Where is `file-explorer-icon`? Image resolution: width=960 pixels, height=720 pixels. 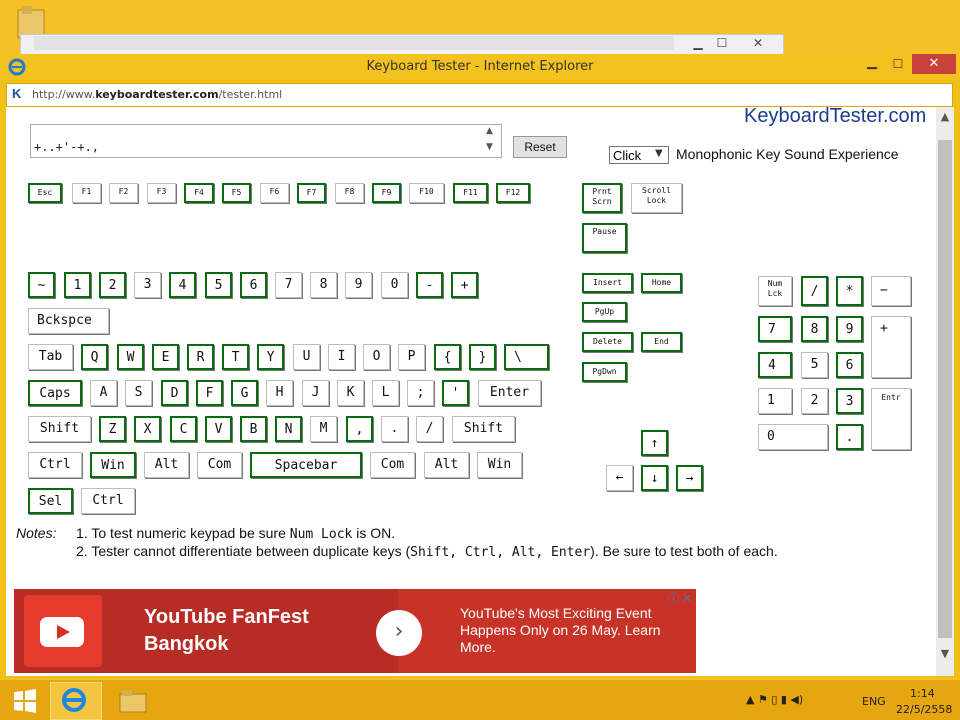 file-explorer-icon is located at coordinates (133, 701).